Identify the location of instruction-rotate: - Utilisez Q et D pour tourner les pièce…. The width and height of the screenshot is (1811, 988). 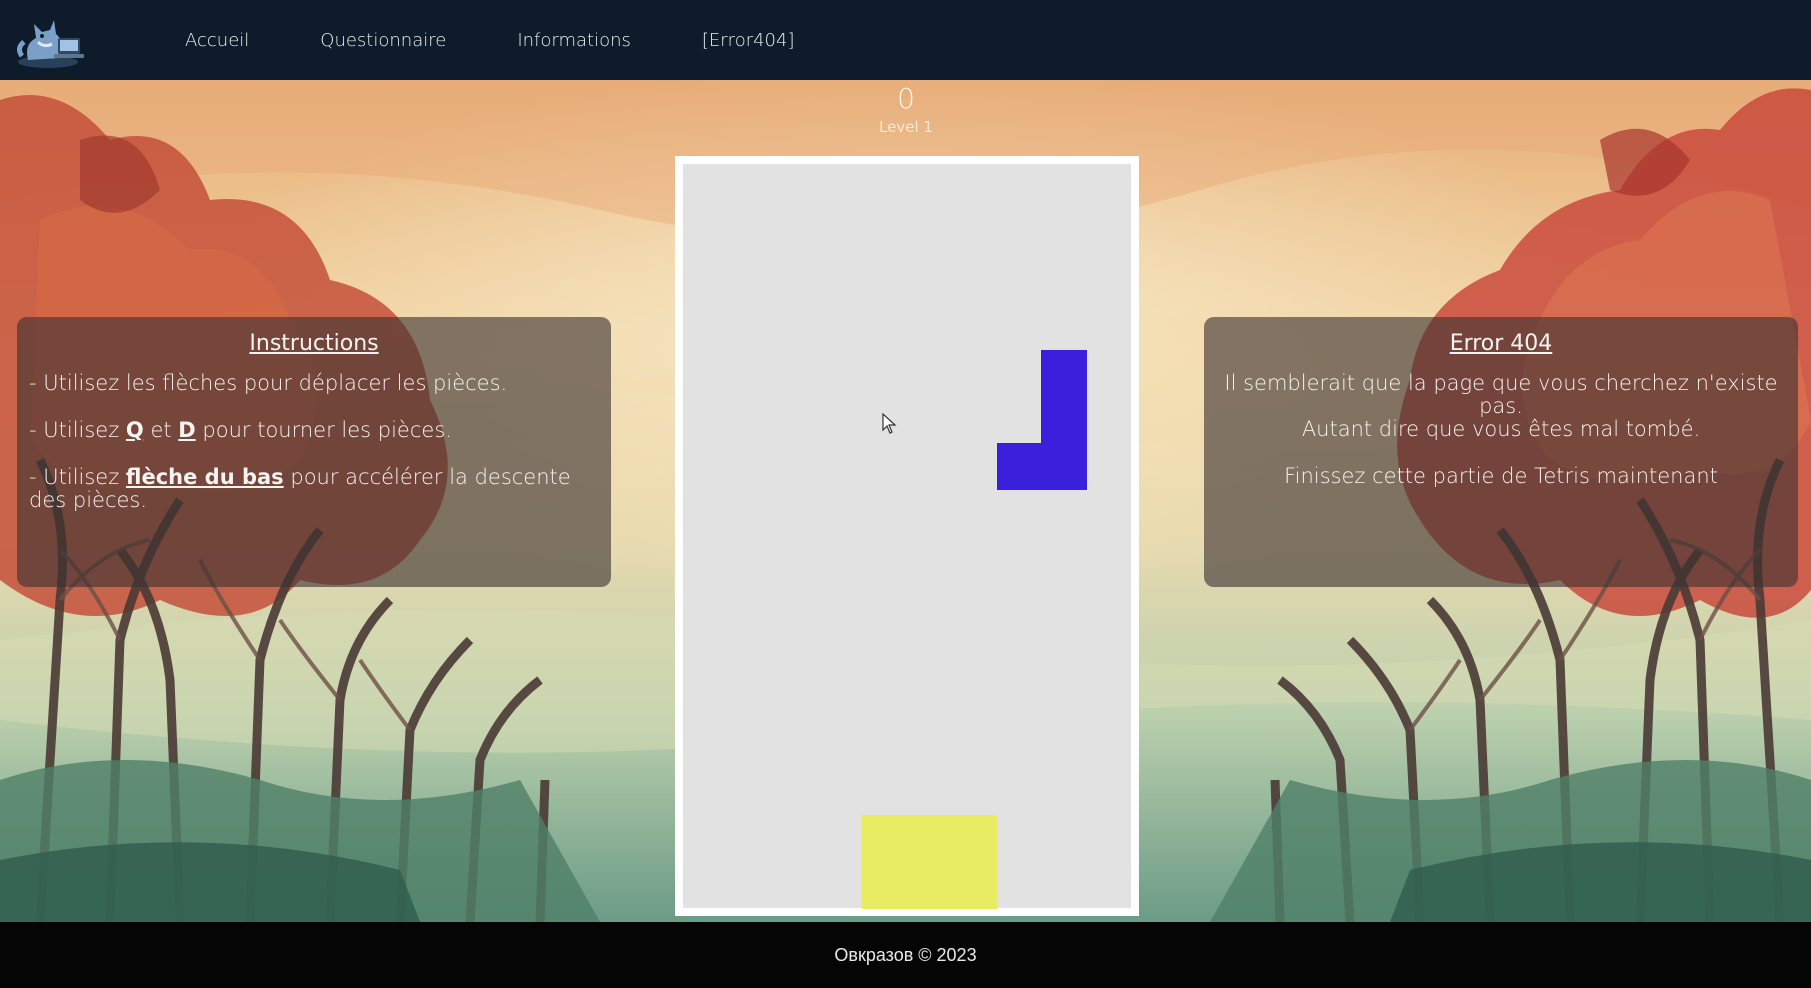
(240, 430).